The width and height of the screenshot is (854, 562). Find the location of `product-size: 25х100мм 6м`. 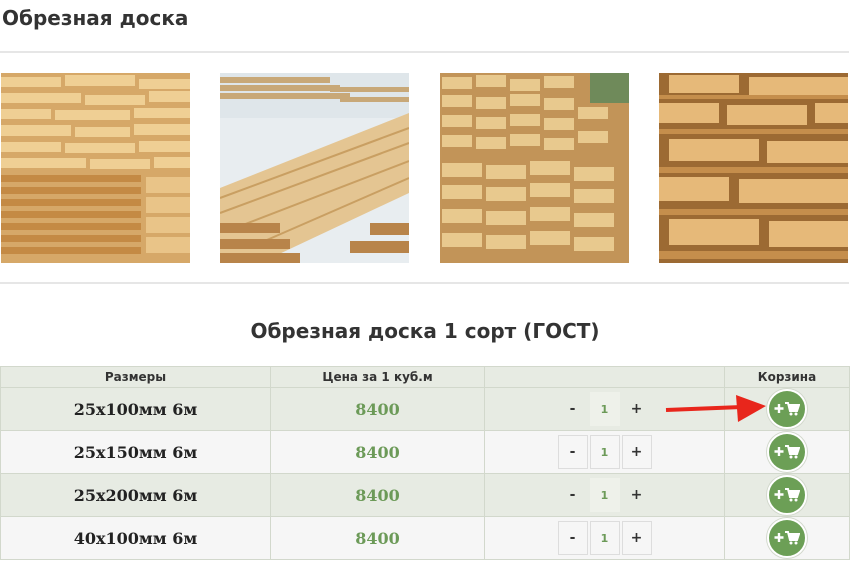

product-size: 25х100мм 6м is located at coordinates (135, 409).